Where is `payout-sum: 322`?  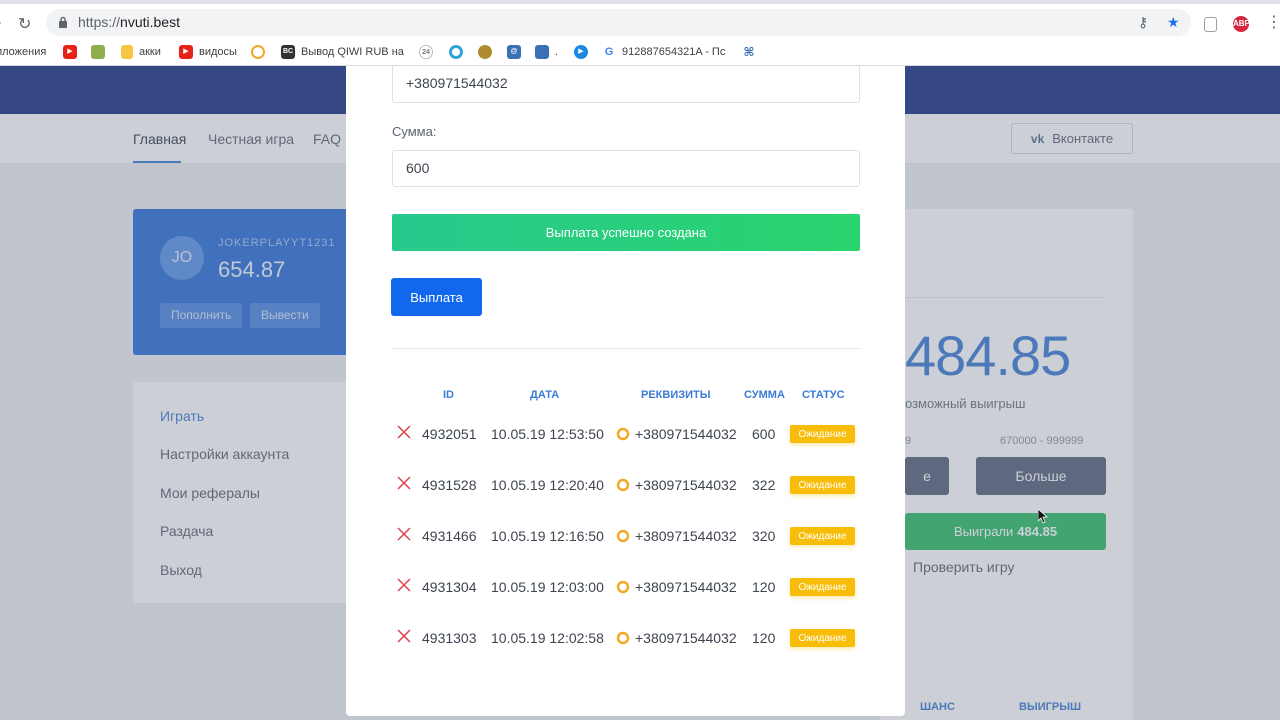 payout-sum: 322 is located at coordinates (764, 485).